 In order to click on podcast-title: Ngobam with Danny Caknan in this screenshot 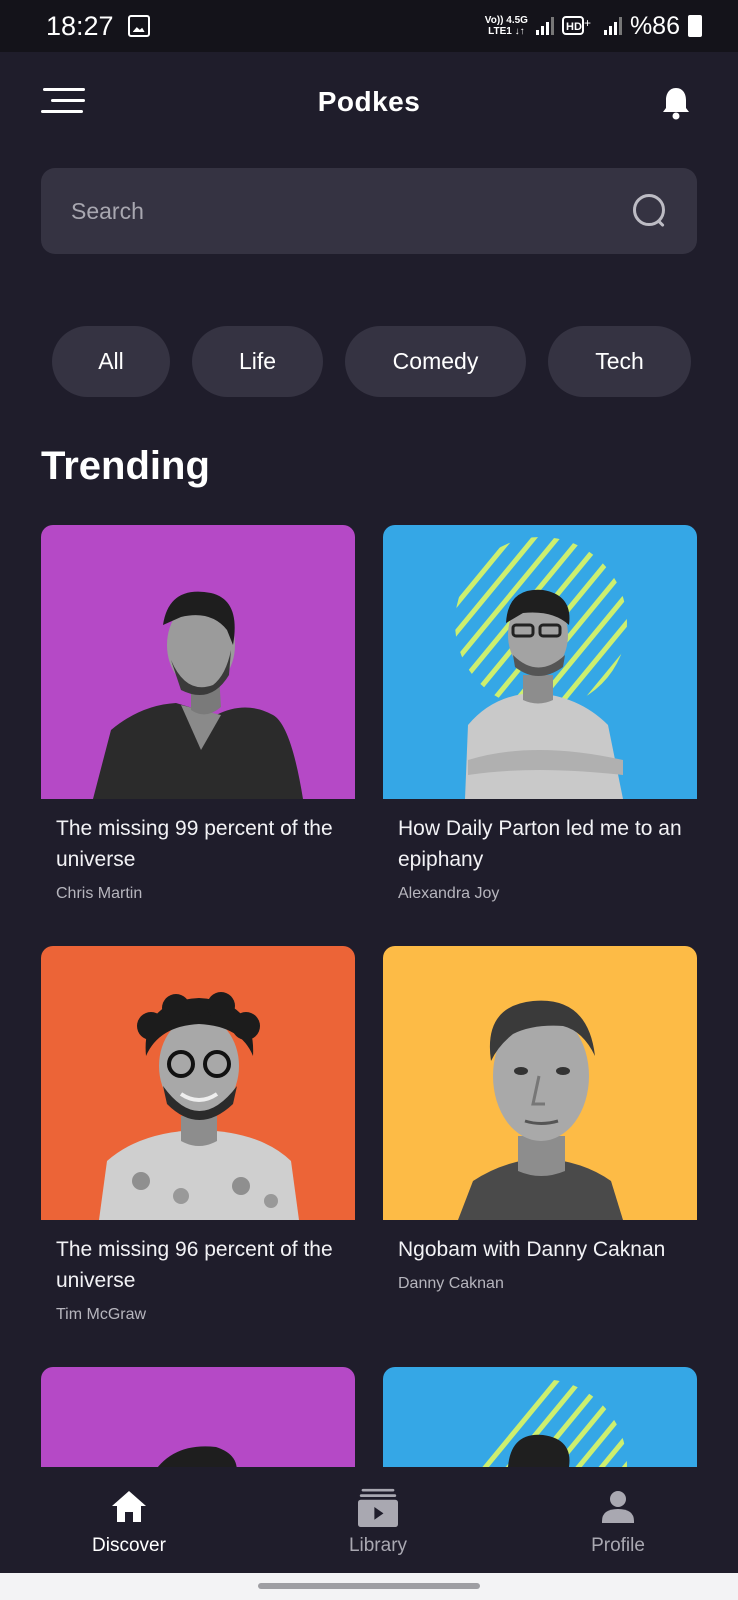, I will do `click(532, 1249)`.